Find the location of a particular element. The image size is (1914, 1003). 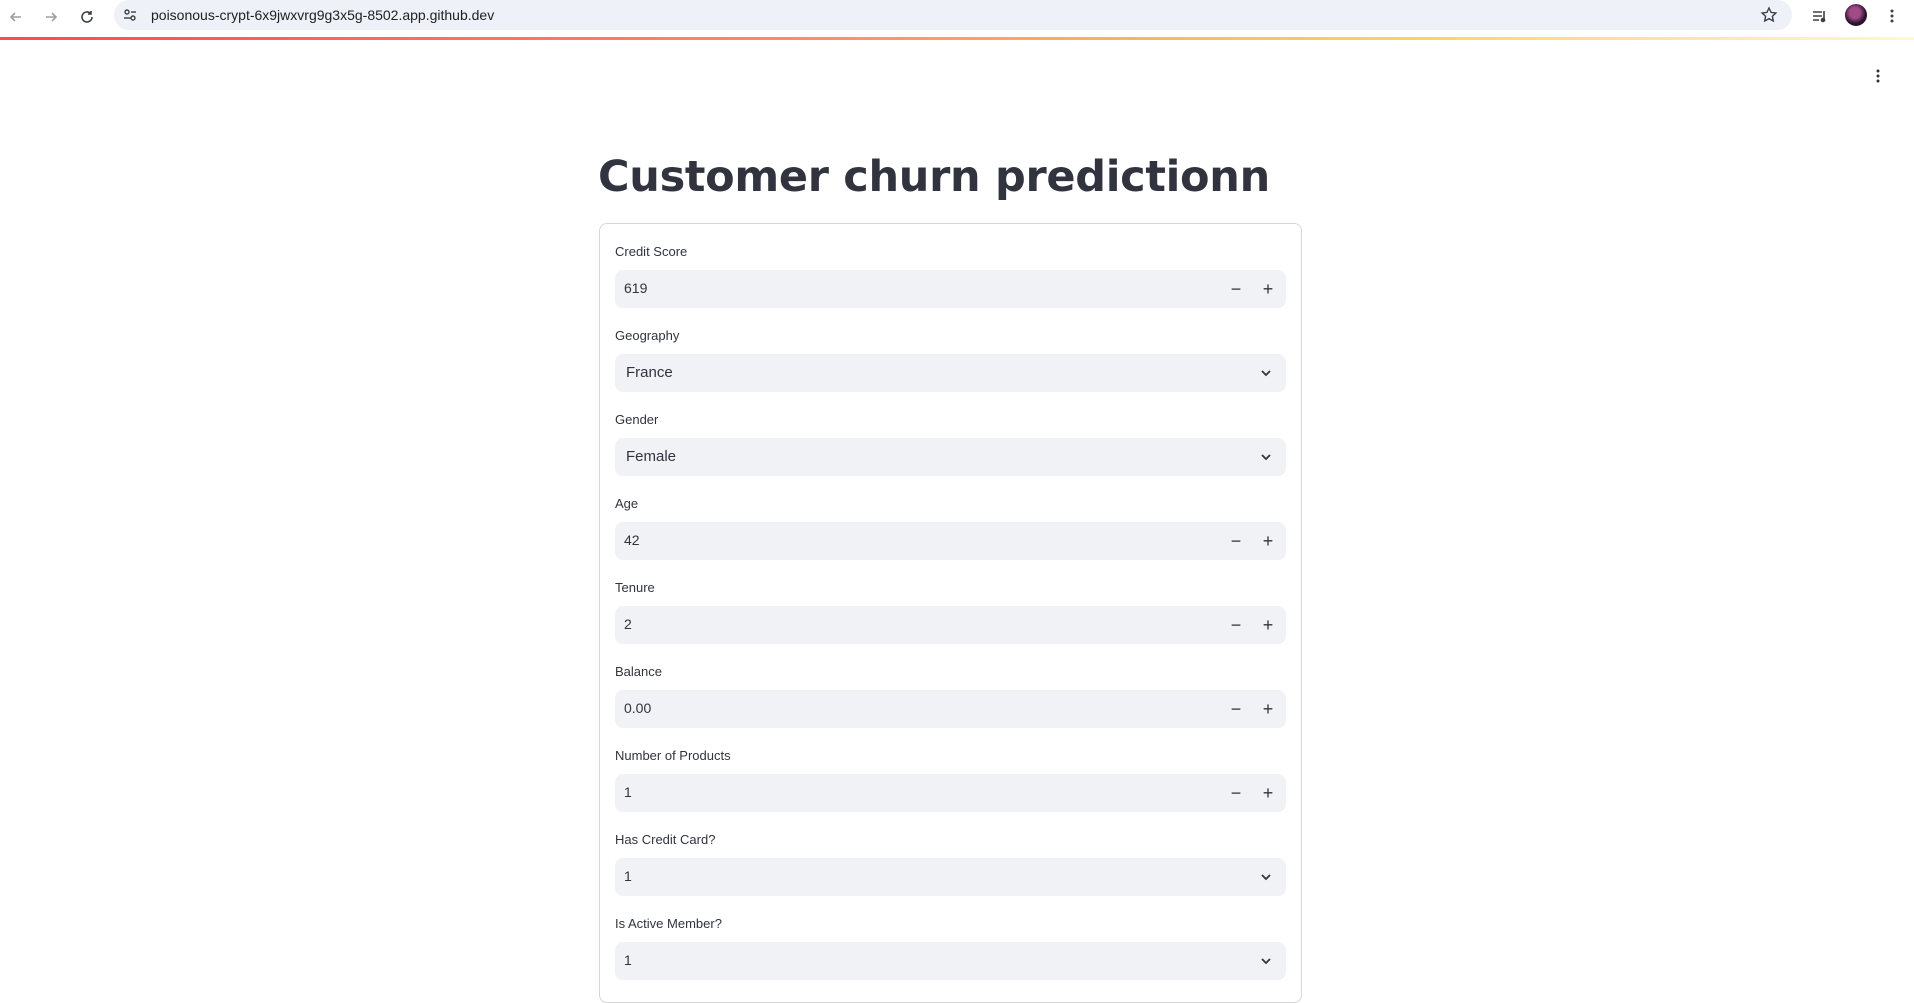

back-icon is located at coordinates (16, 17).